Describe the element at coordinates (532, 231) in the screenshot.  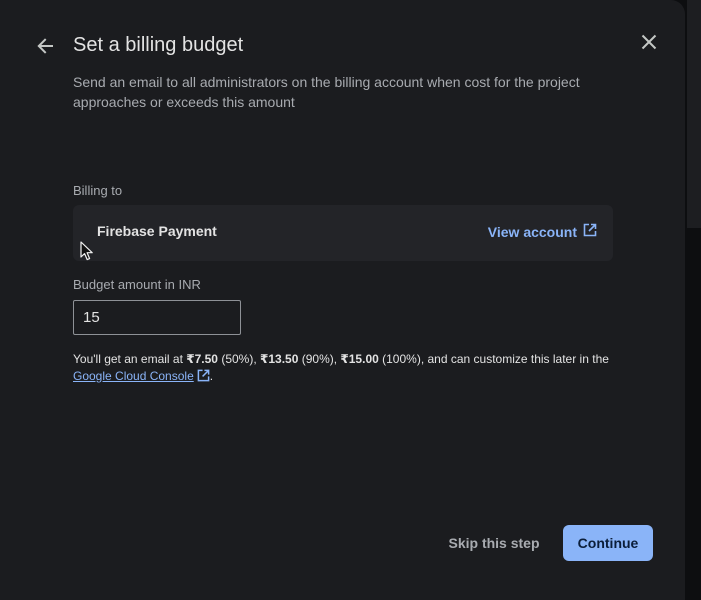
I see `view-account-label: View account` at that location.